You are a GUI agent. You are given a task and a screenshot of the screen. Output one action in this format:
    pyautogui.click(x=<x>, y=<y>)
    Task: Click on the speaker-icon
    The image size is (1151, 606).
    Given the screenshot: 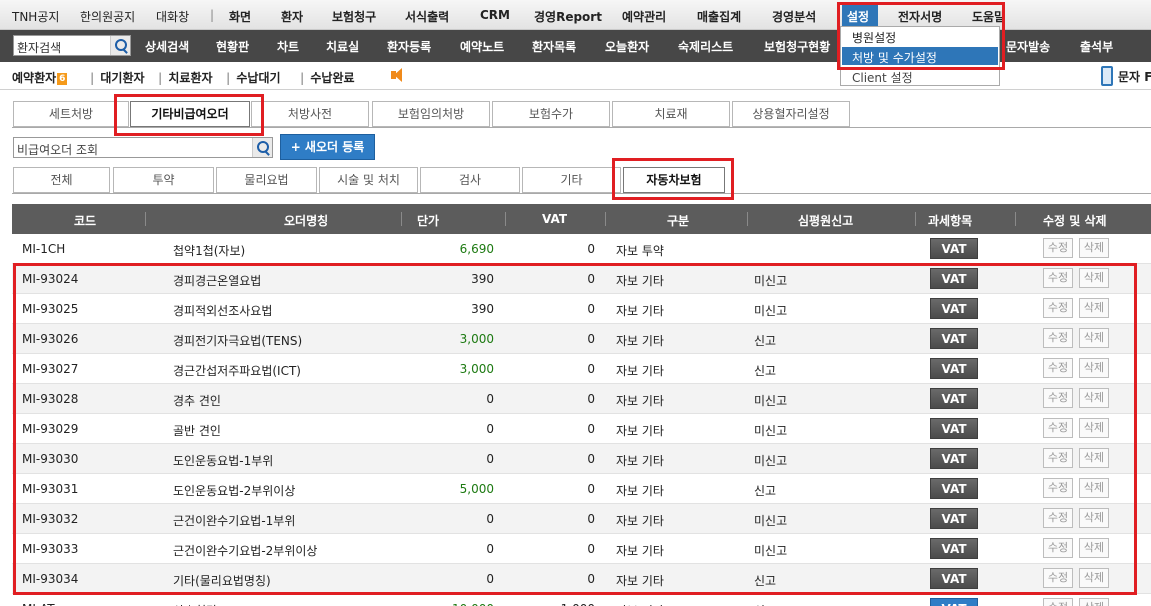 What is the action you would take?
    pyautogui.click(x=399, y=75)
    